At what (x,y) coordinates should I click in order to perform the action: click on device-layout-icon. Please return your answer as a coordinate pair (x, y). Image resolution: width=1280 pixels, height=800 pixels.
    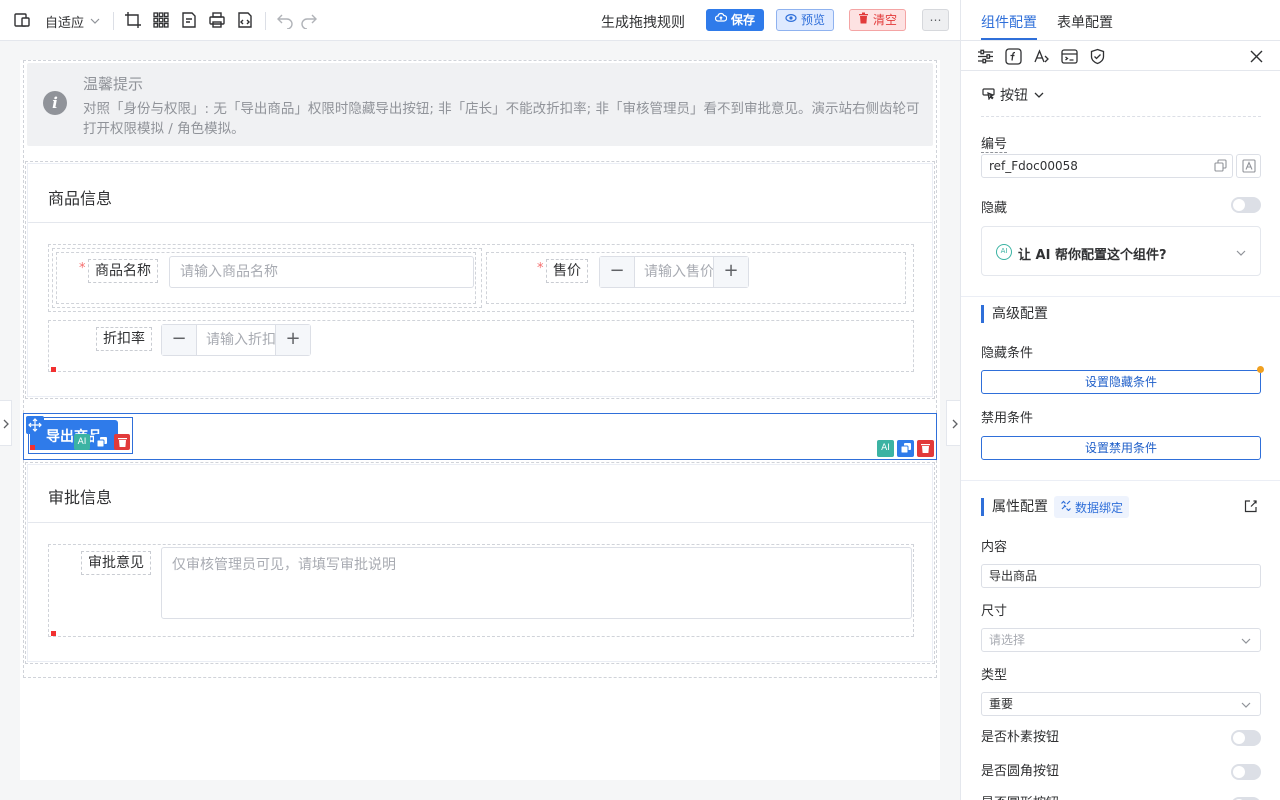
    Looking at the image, I should click on (22, 20).